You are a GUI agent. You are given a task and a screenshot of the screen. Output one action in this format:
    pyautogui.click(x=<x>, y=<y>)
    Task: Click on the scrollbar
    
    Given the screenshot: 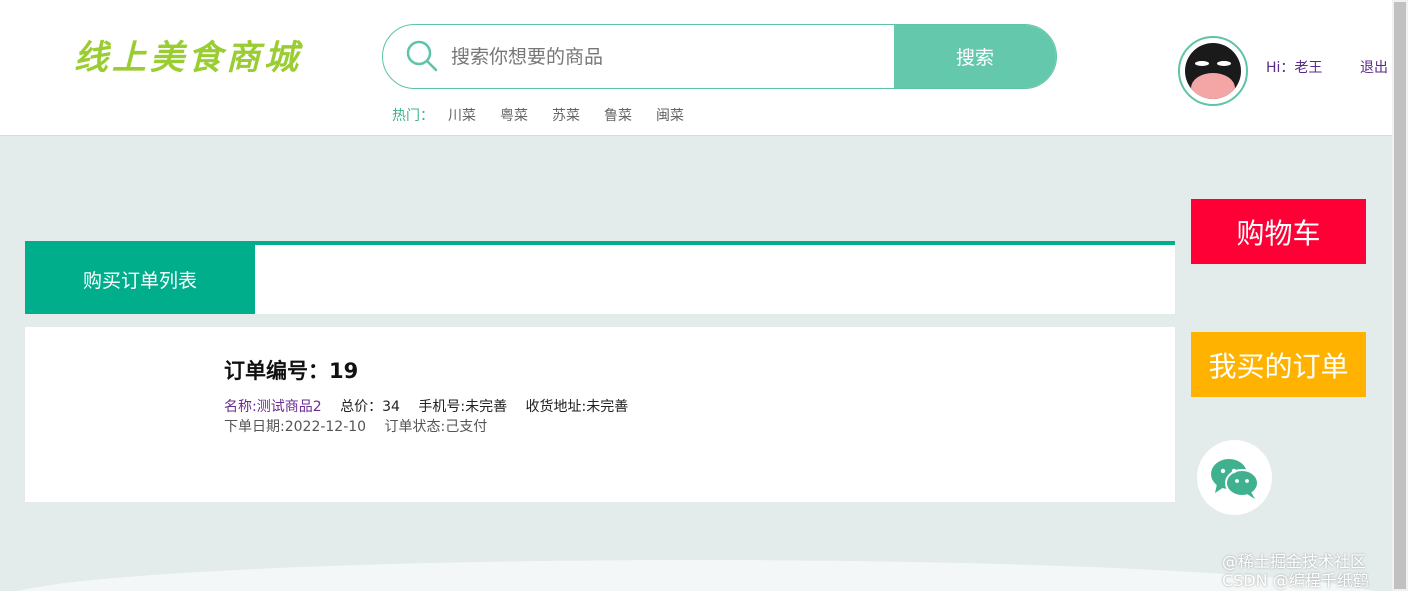 What is the action you would take?
    pyautogui.click(x=1400, y=295)
    